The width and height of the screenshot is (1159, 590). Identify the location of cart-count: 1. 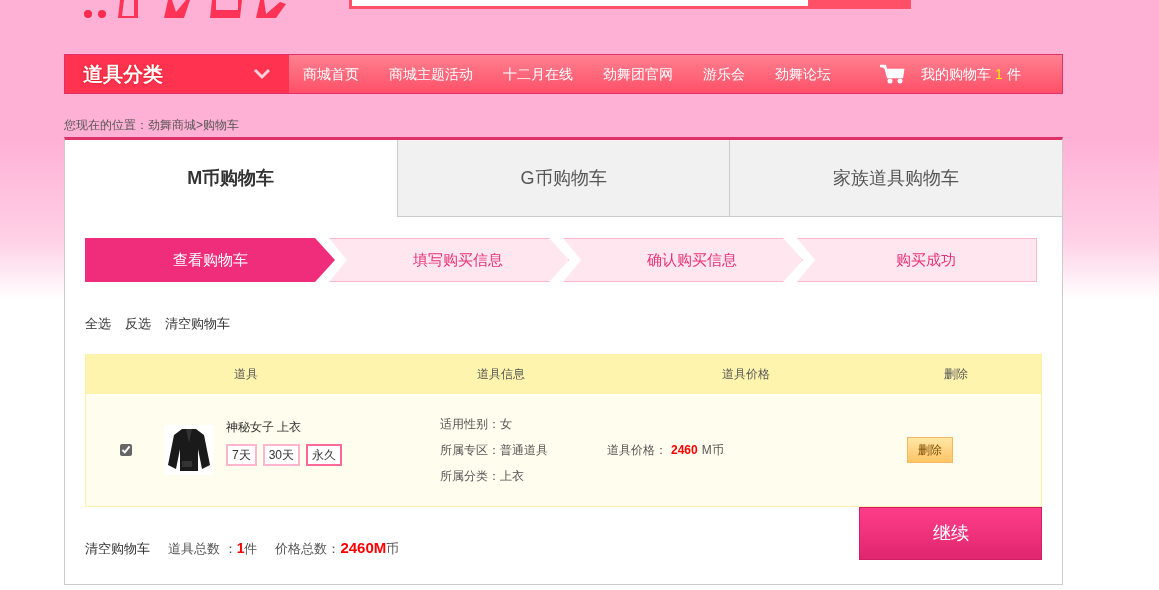
(999, 74).